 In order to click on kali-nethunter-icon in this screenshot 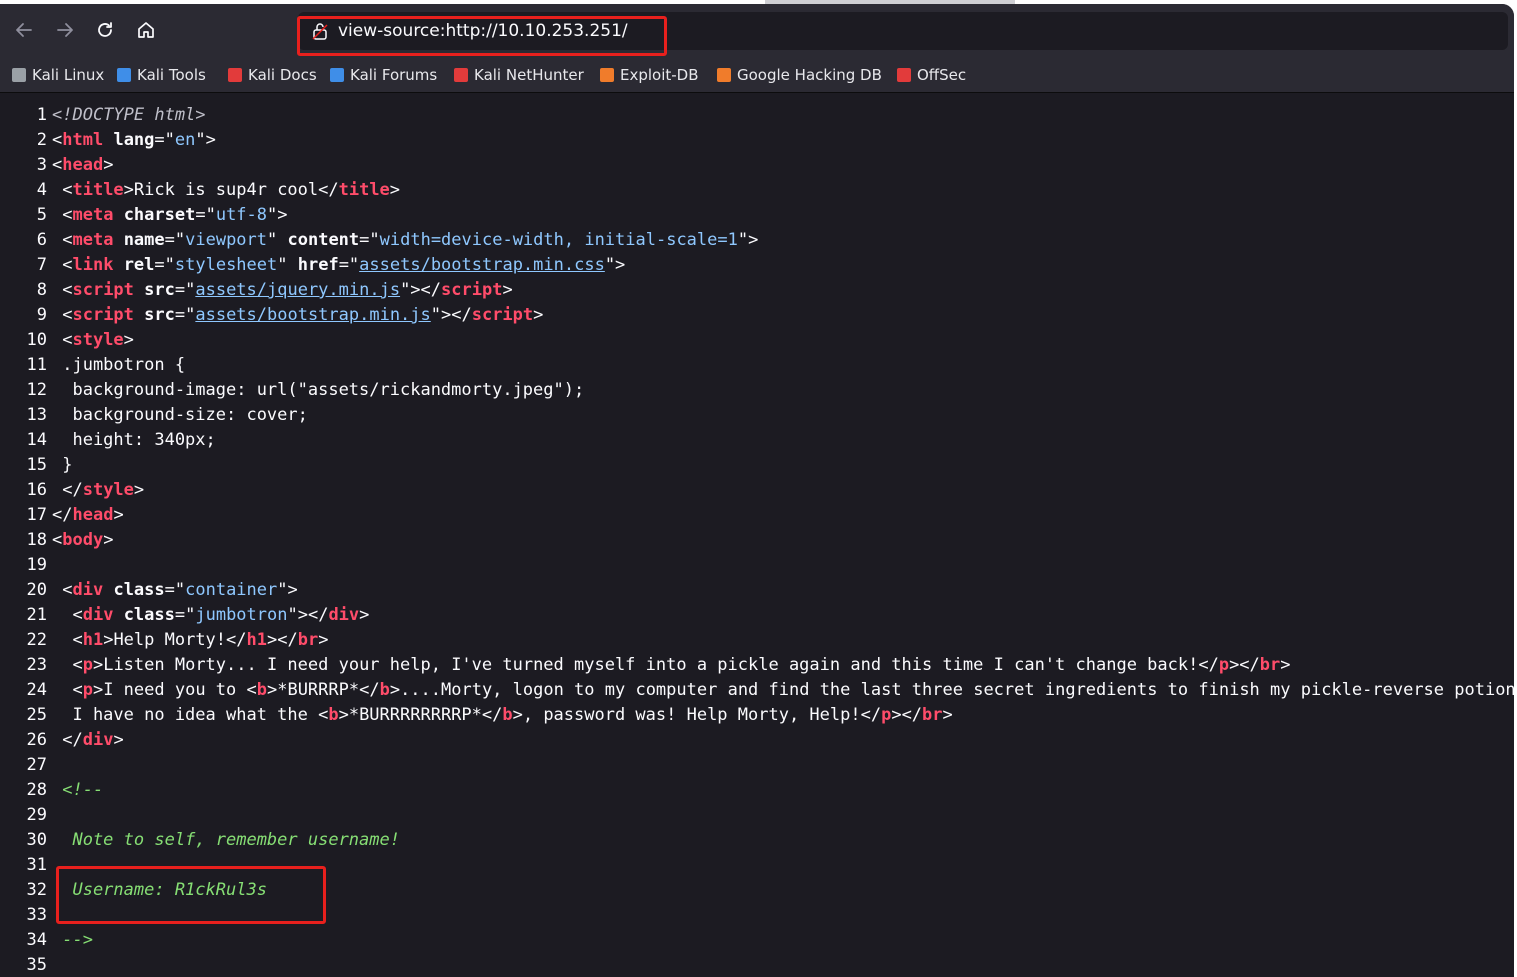, I will do `click(461, 75)`.